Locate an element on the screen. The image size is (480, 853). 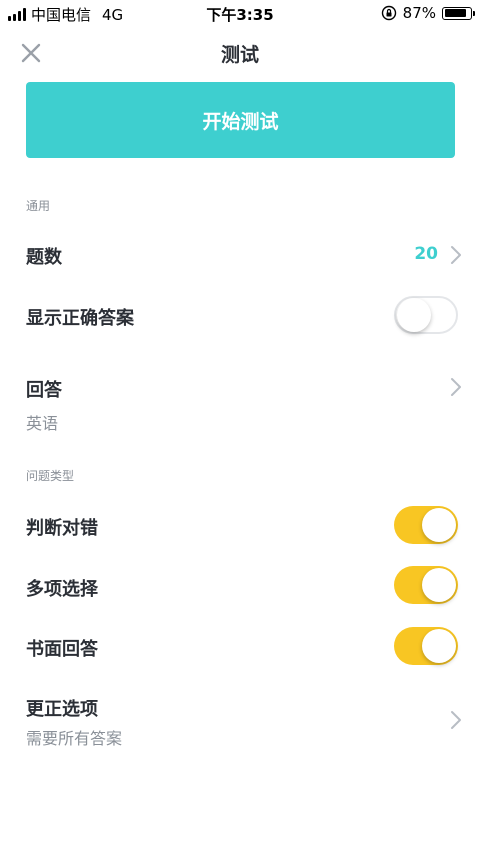
orientation-lock-icon is located at coordinates (388, 13).